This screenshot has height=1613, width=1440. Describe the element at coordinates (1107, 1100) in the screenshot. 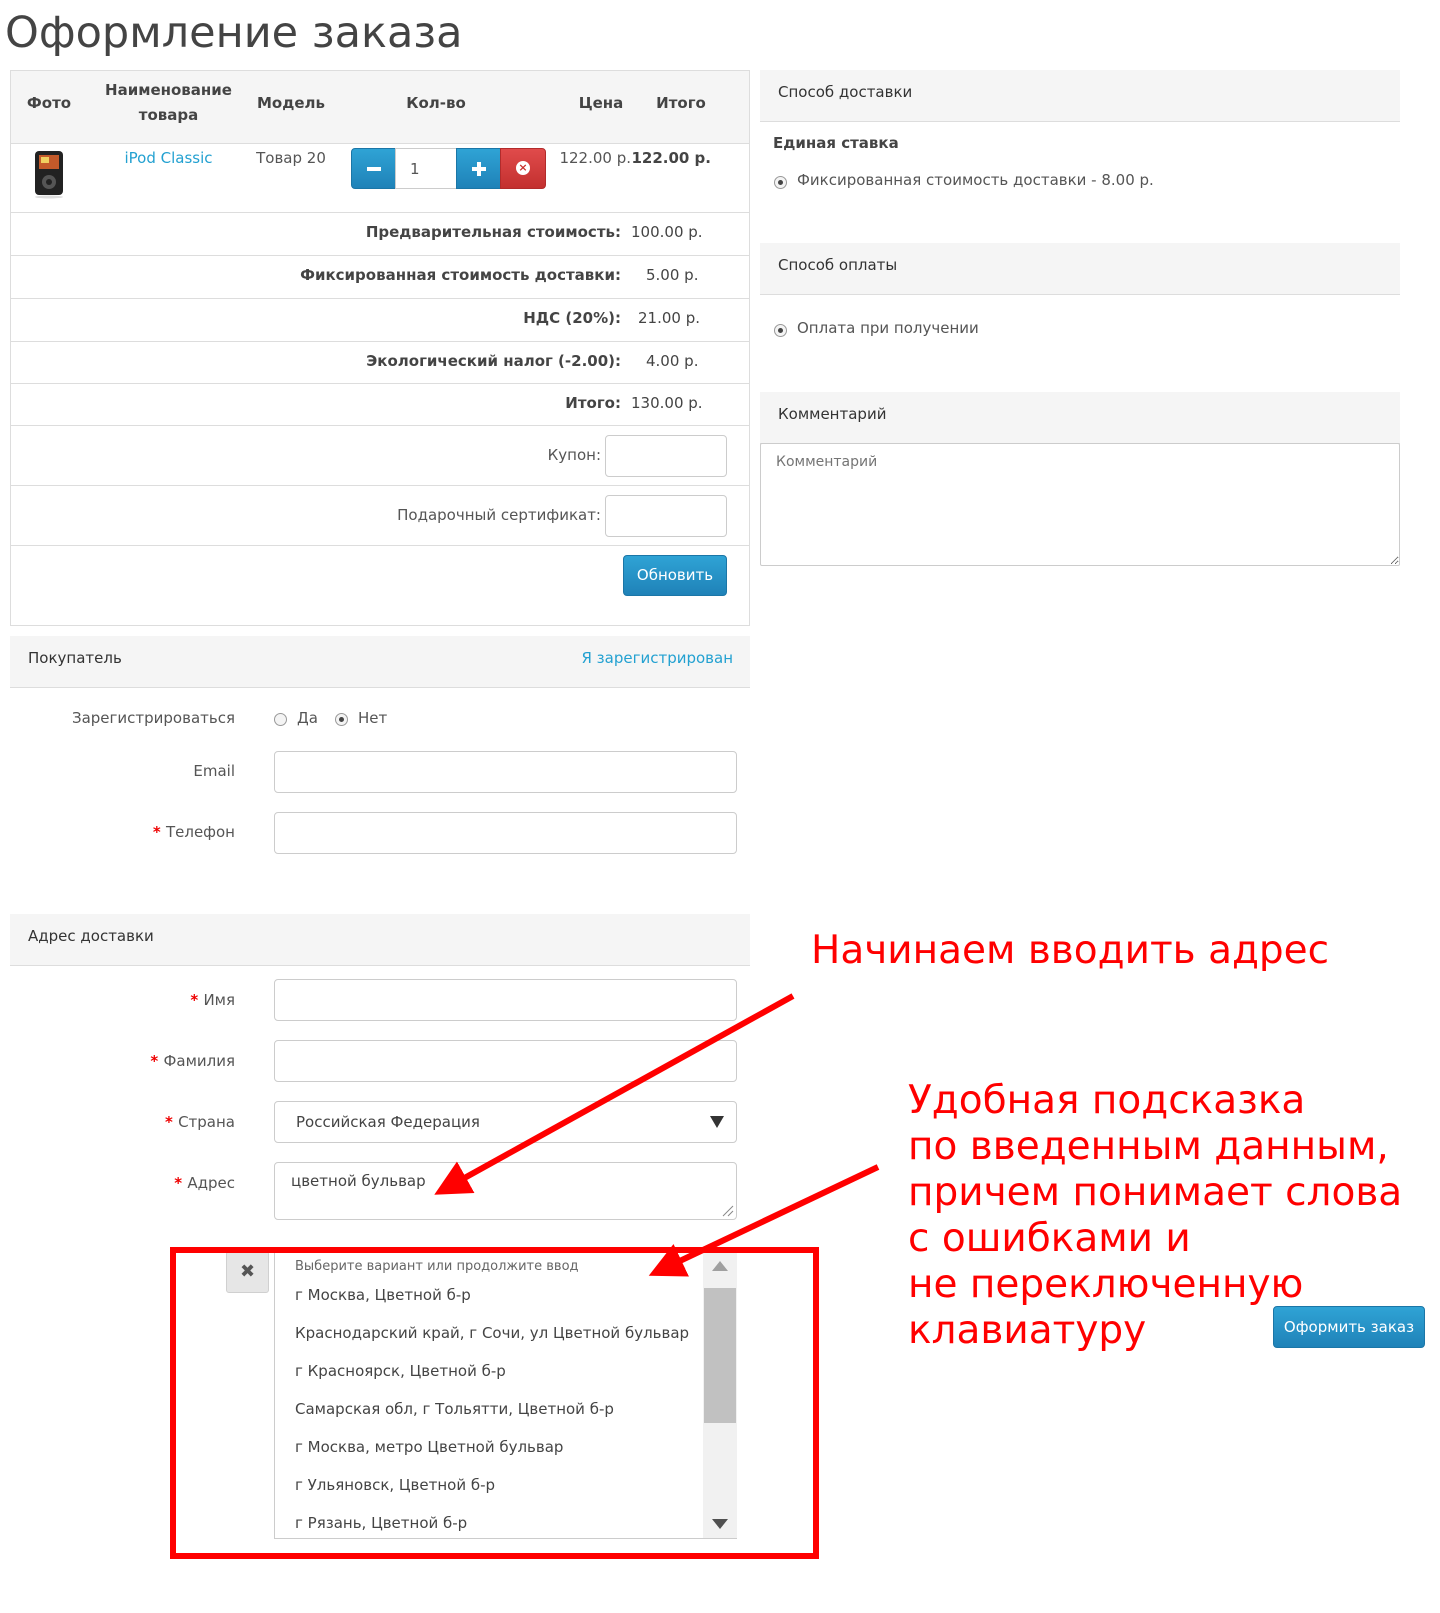

I see `annotation-line: Удобная подсказка` at that location.